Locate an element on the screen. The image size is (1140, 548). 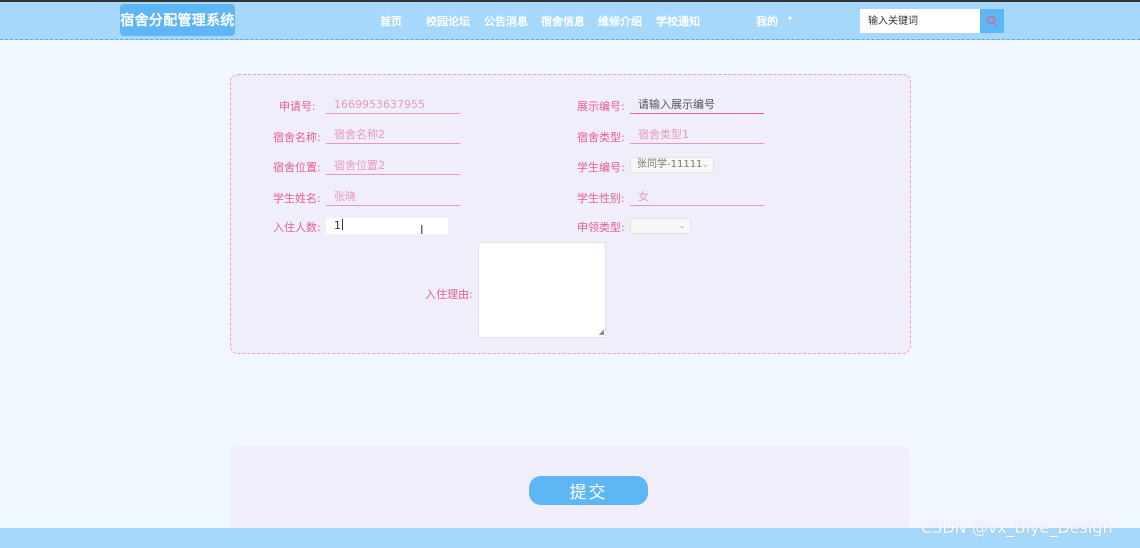
search-icon is located at coordinates (991, 20).